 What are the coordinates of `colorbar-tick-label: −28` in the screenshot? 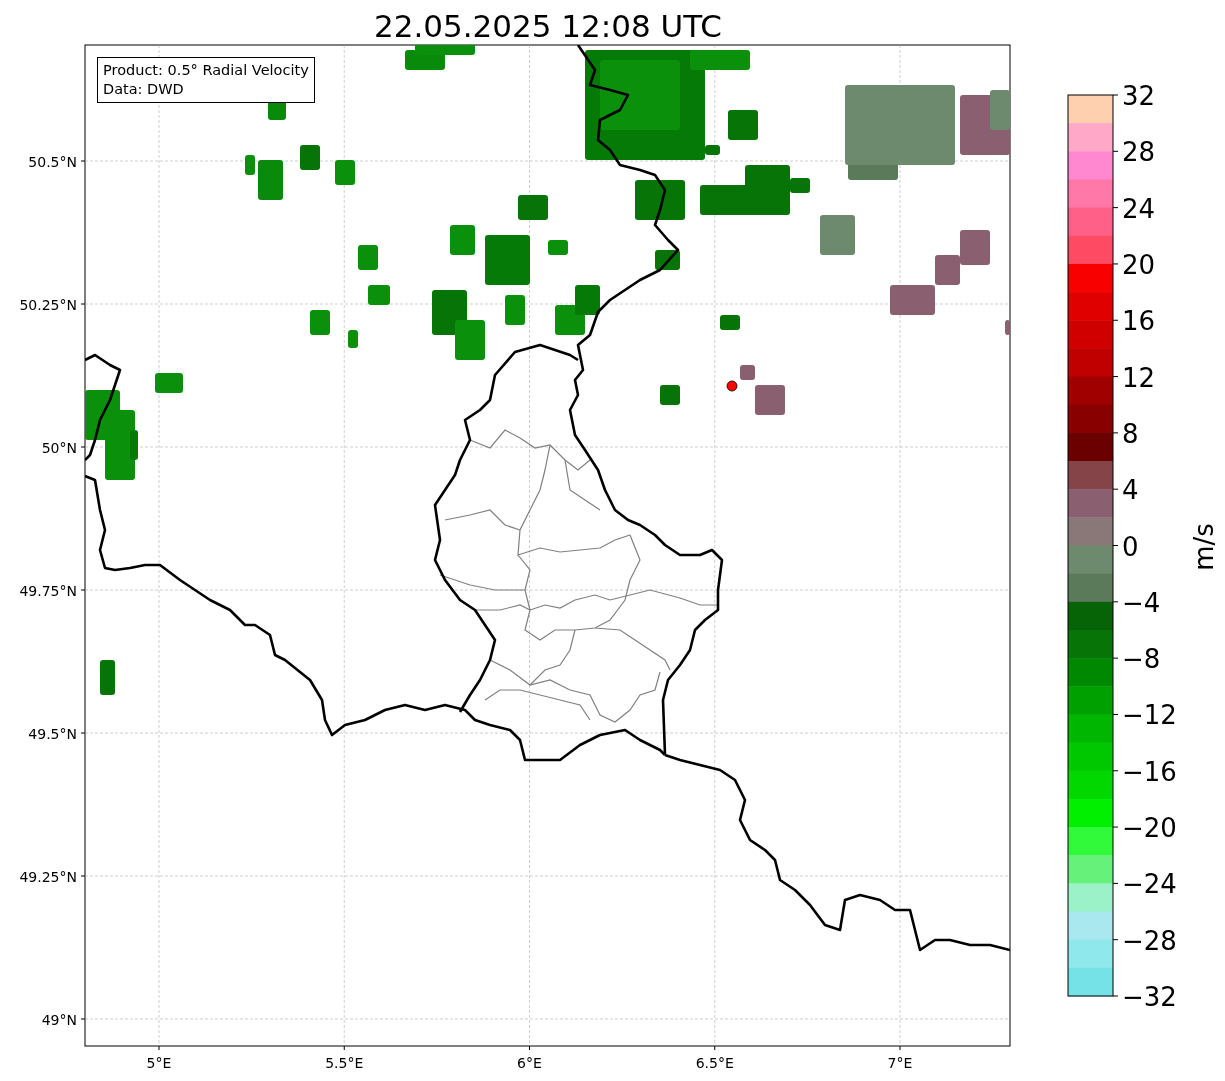 It's located at (1149, 940).